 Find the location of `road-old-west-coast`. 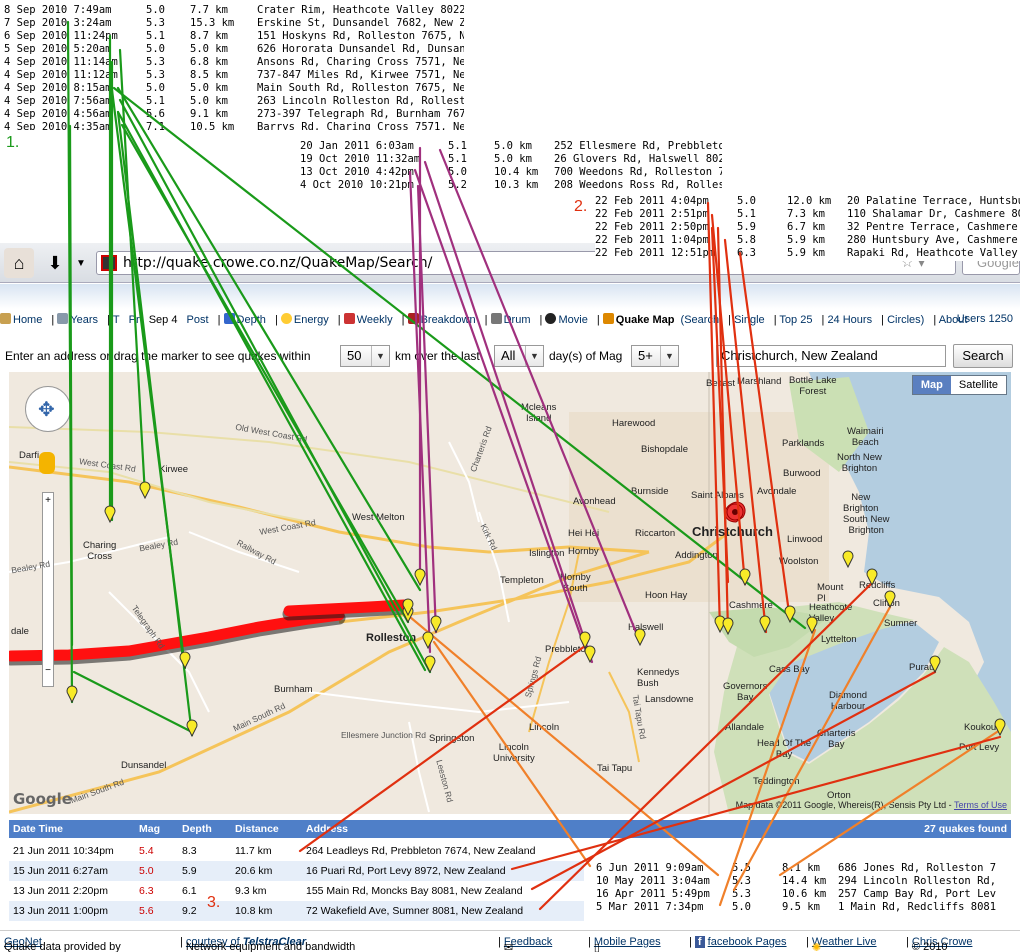

road-old-west-coast is located at coordinates (309, 469).